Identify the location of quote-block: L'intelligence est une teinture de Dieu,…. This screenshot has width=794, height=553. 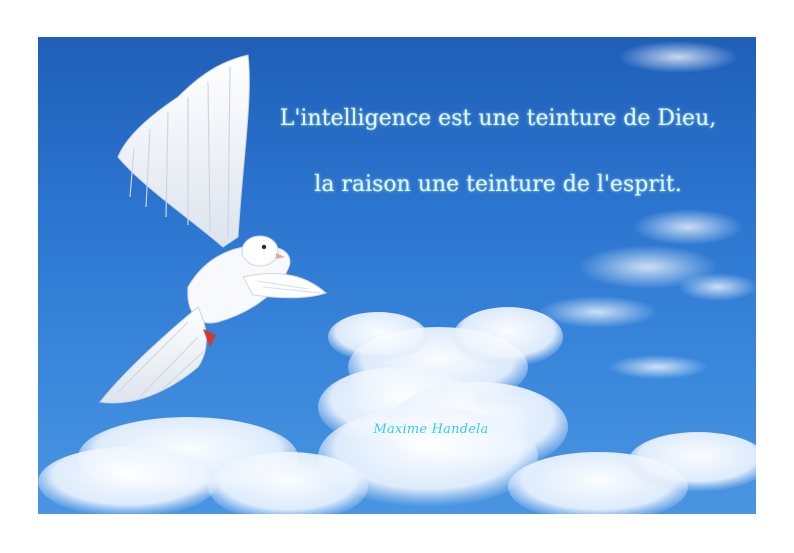
(498, 147).